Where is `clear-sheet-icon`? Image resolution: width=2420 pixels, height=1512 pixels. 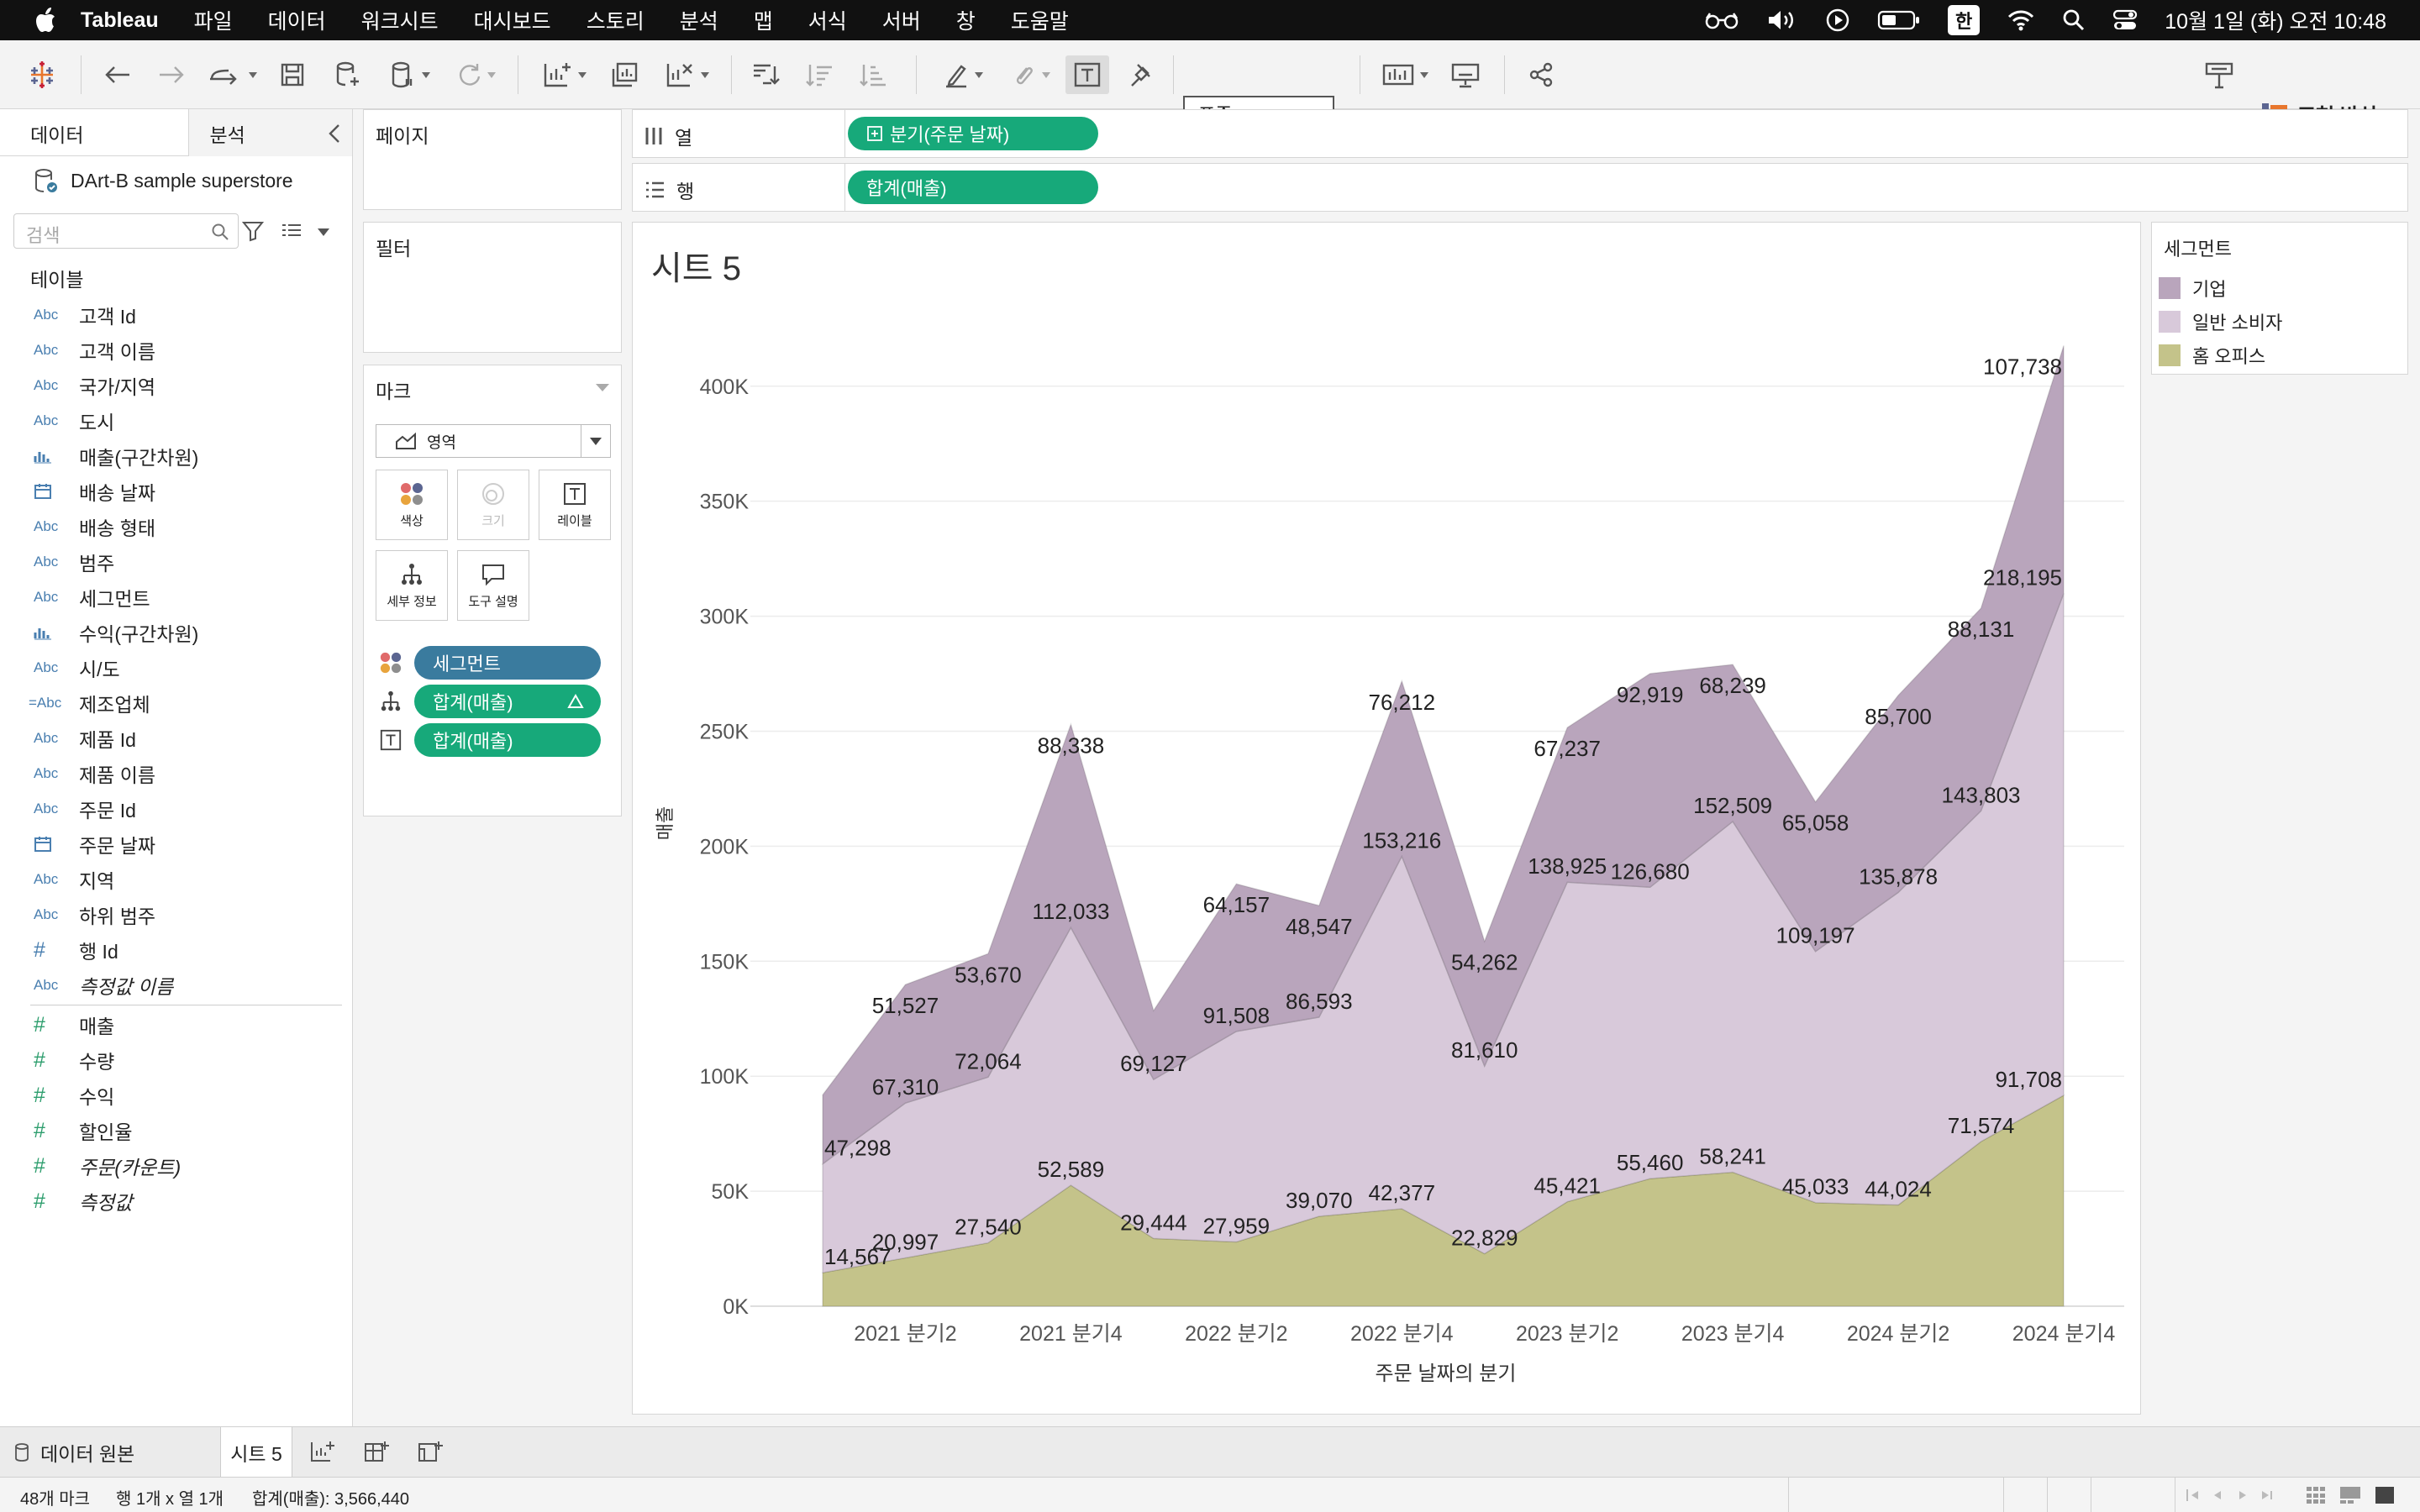
clear-sheet-icon is located at coordinates (688, 74).